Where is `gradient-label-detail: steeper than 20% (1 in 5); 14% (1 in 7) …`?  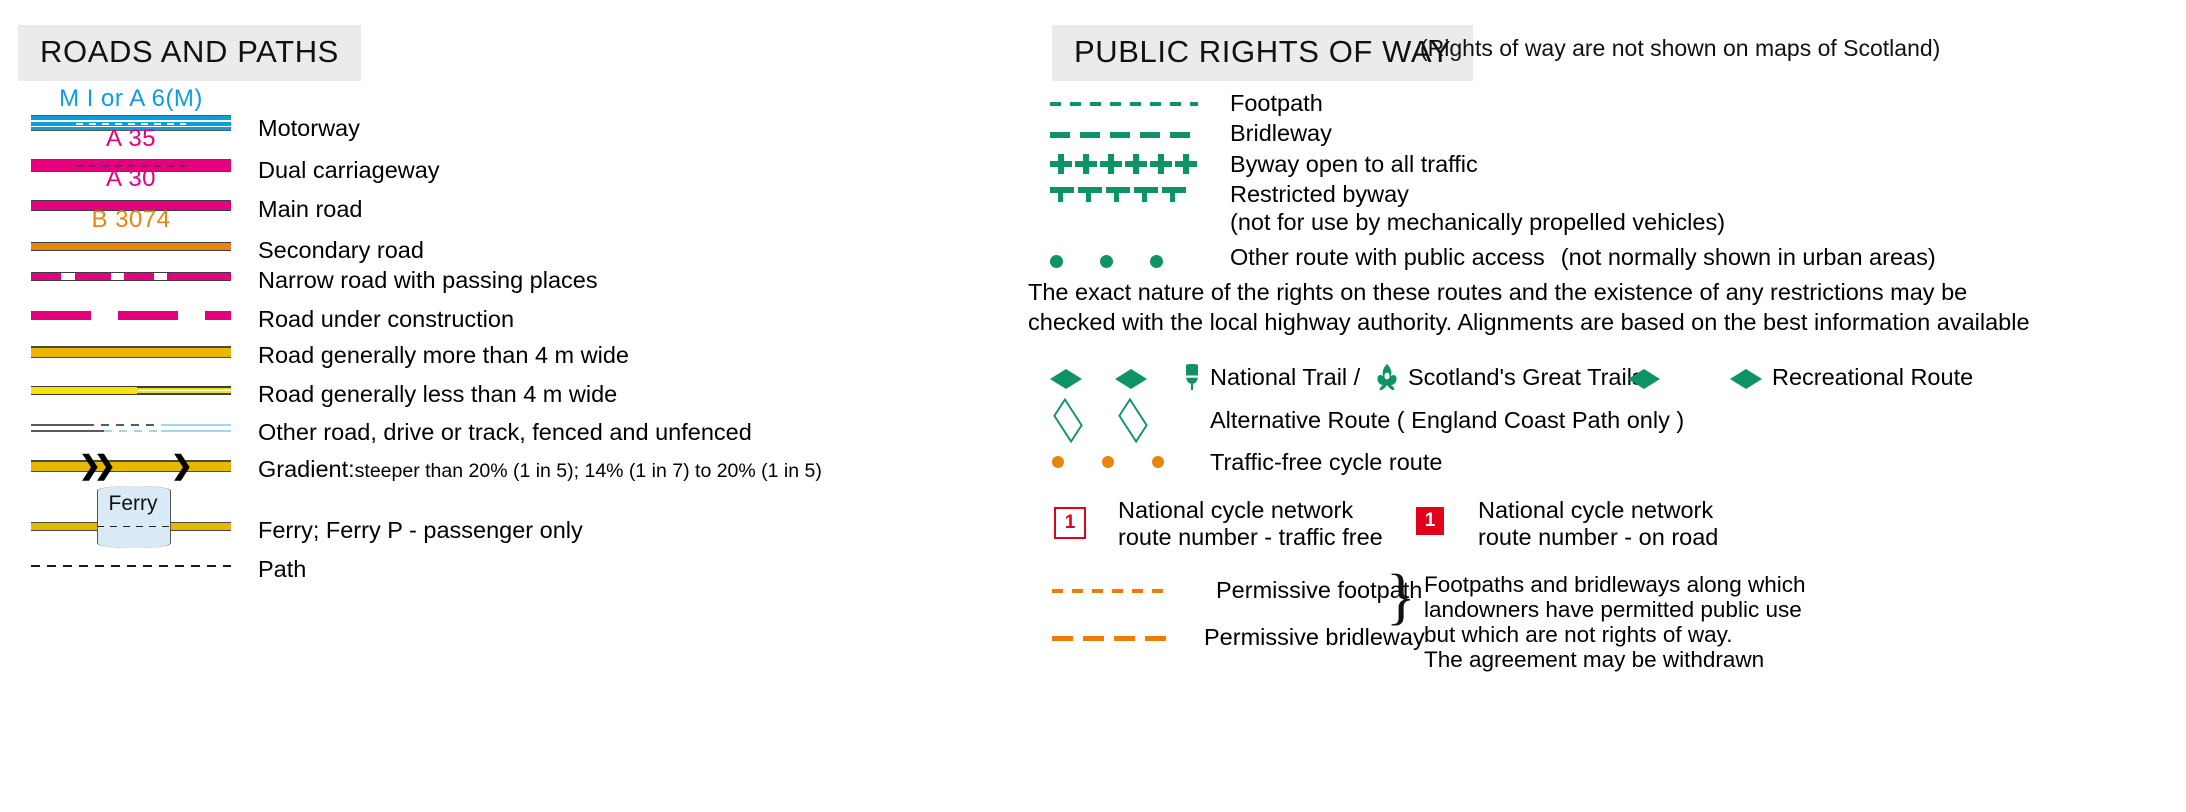 gradient-label-detail: steeper than 20% (1 in 5); 14% (1 in 7) … is located at coordinates (588, 471).